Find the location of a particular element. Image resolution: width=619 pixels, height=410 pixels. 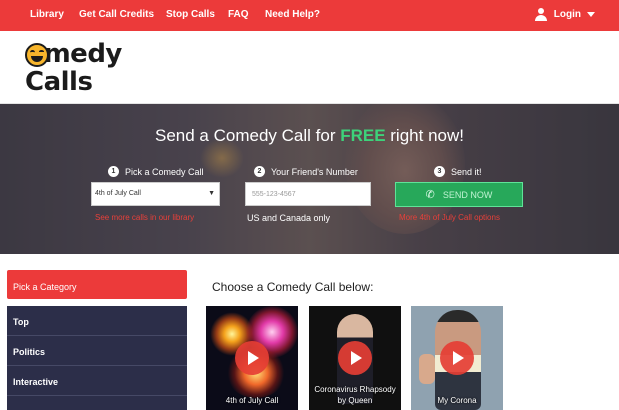

step-3: 3 Send it! is located at coordinates (458, 171).